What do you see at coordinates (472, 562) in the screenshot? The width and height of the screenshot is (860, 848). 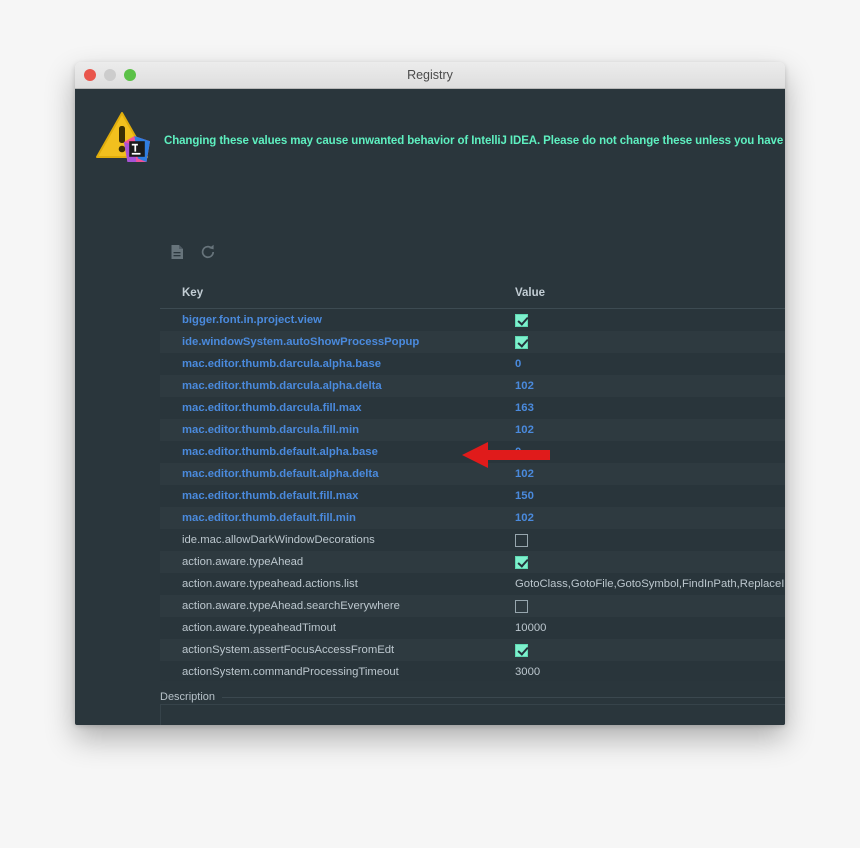 I see `table-row: action.aware.typeAhead` at bounding box center [472, 562].